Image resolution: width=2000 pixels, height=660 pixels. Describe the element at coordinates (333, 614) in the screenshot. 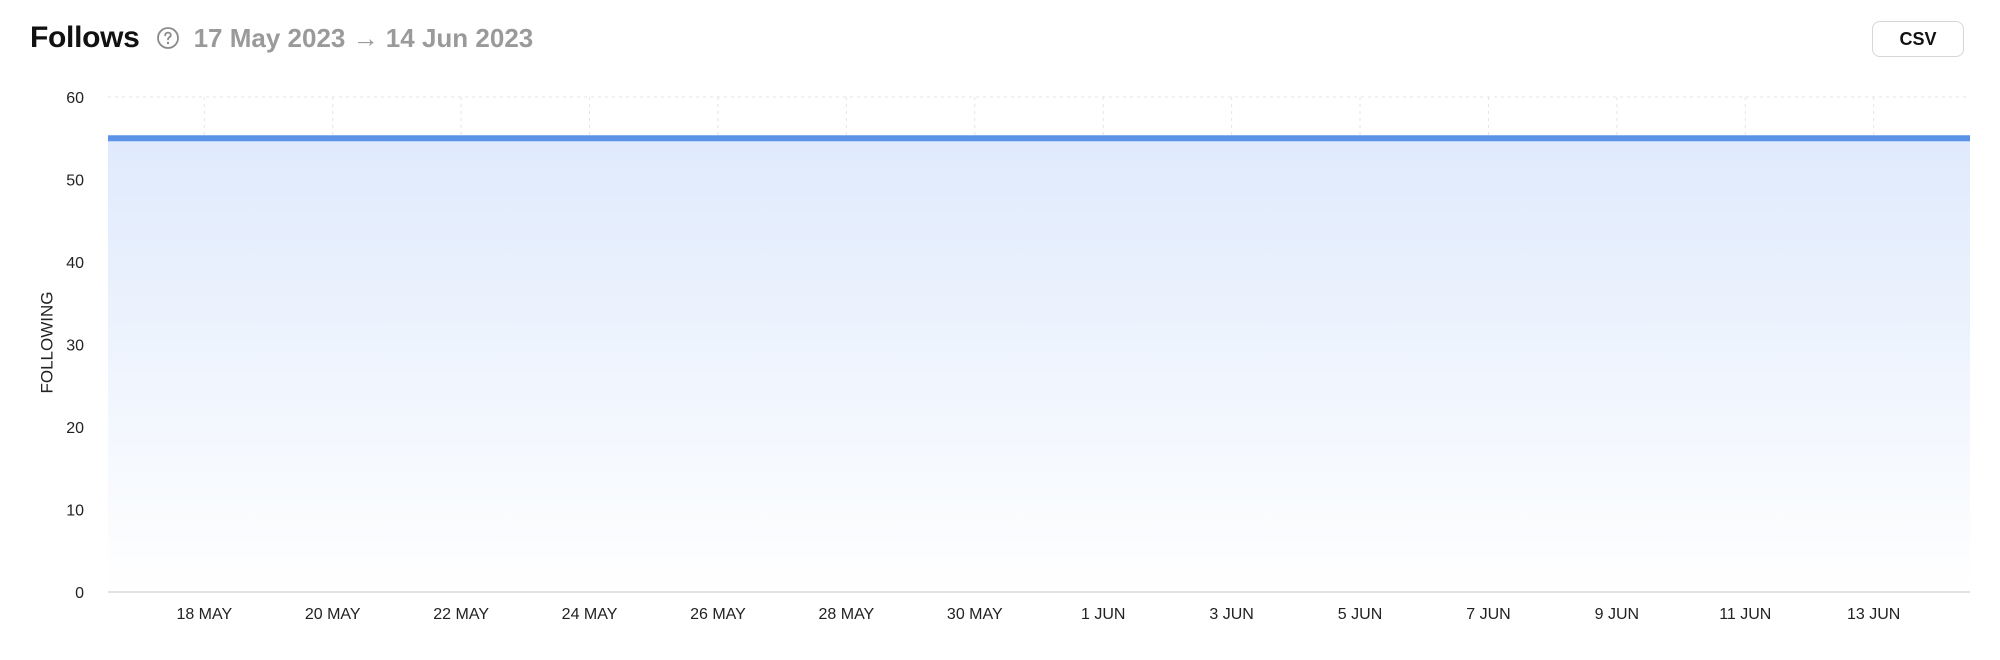

I see `x-tick-label: 20 MAY` at that location.